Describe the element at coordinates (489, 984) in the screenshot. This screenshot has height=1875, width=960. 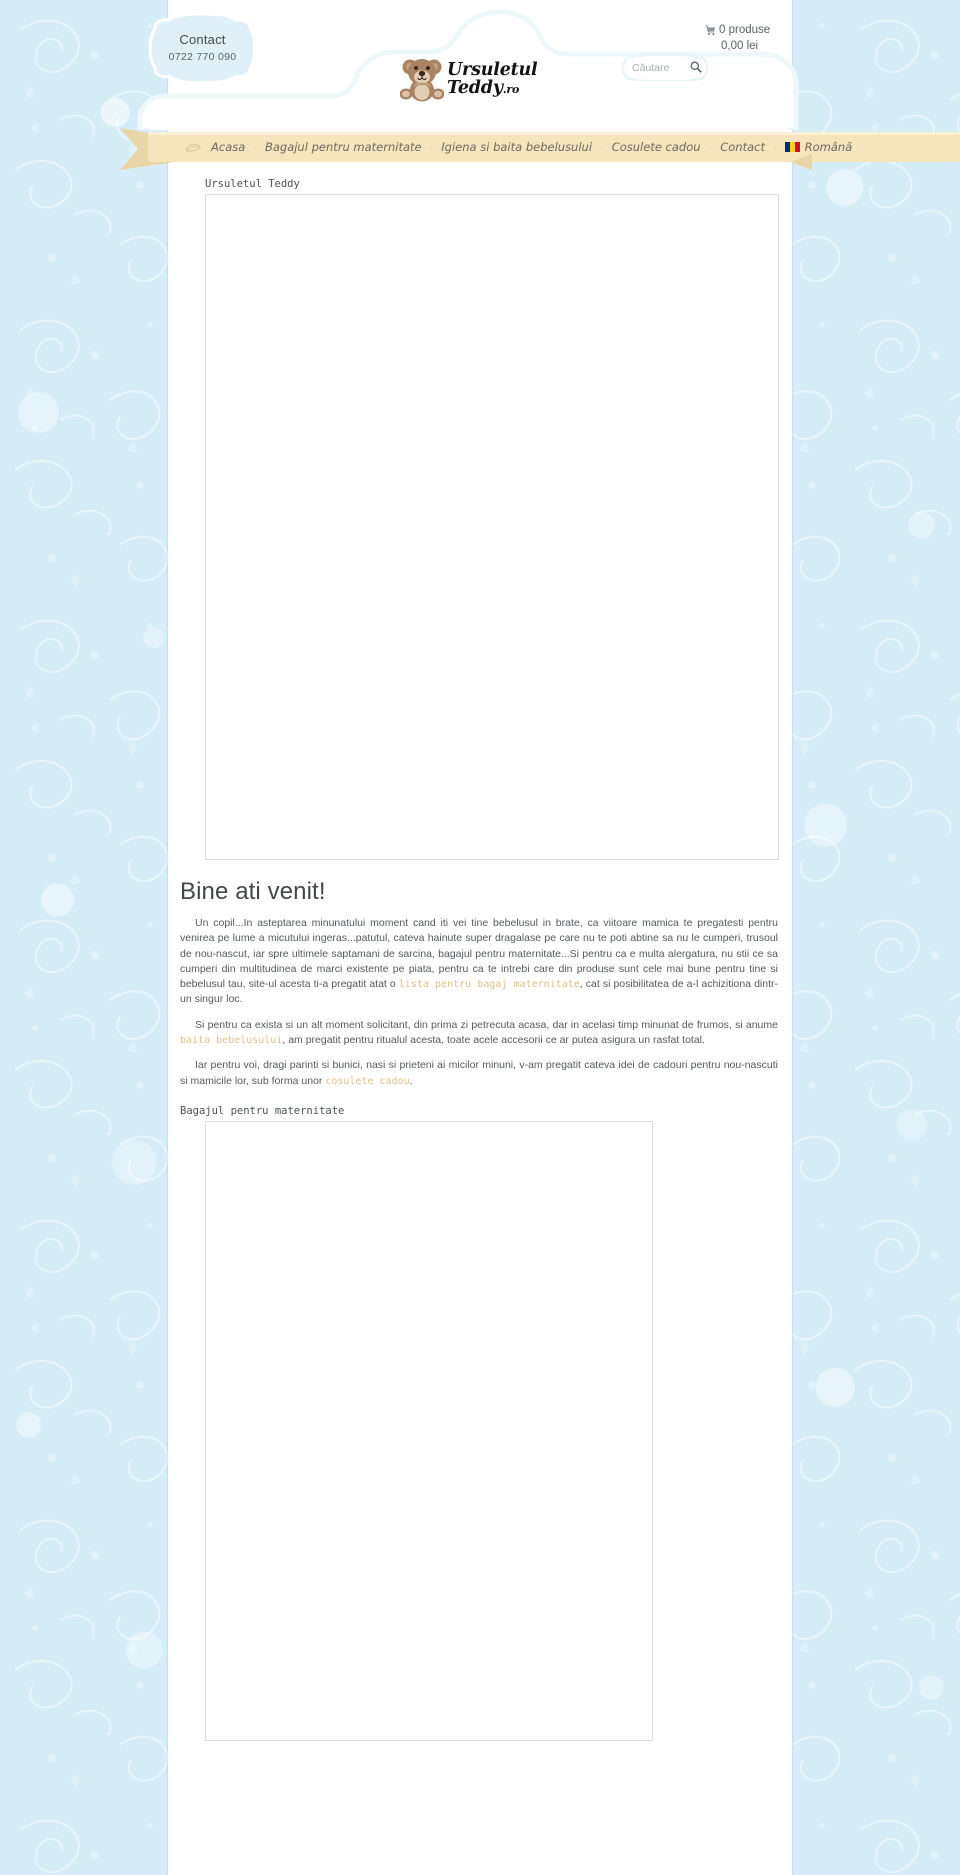
I see `link-lista-bagaj-maternitate: lista pentru bagaj maternitate` at that location.